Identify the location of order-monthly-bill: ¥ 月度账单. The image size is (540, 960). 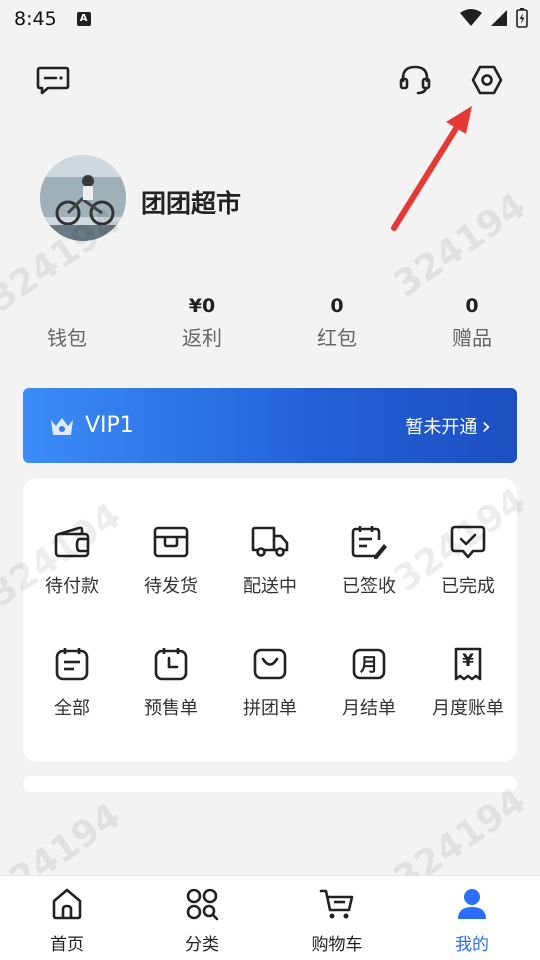
(468, 682).